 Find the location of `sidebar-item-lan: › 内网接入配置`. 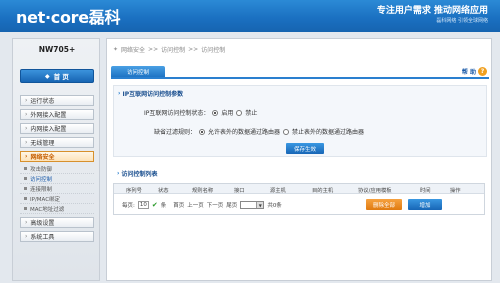

sidebar-item-lan: › 内网接入配置 is located at coordinates (57, 128).